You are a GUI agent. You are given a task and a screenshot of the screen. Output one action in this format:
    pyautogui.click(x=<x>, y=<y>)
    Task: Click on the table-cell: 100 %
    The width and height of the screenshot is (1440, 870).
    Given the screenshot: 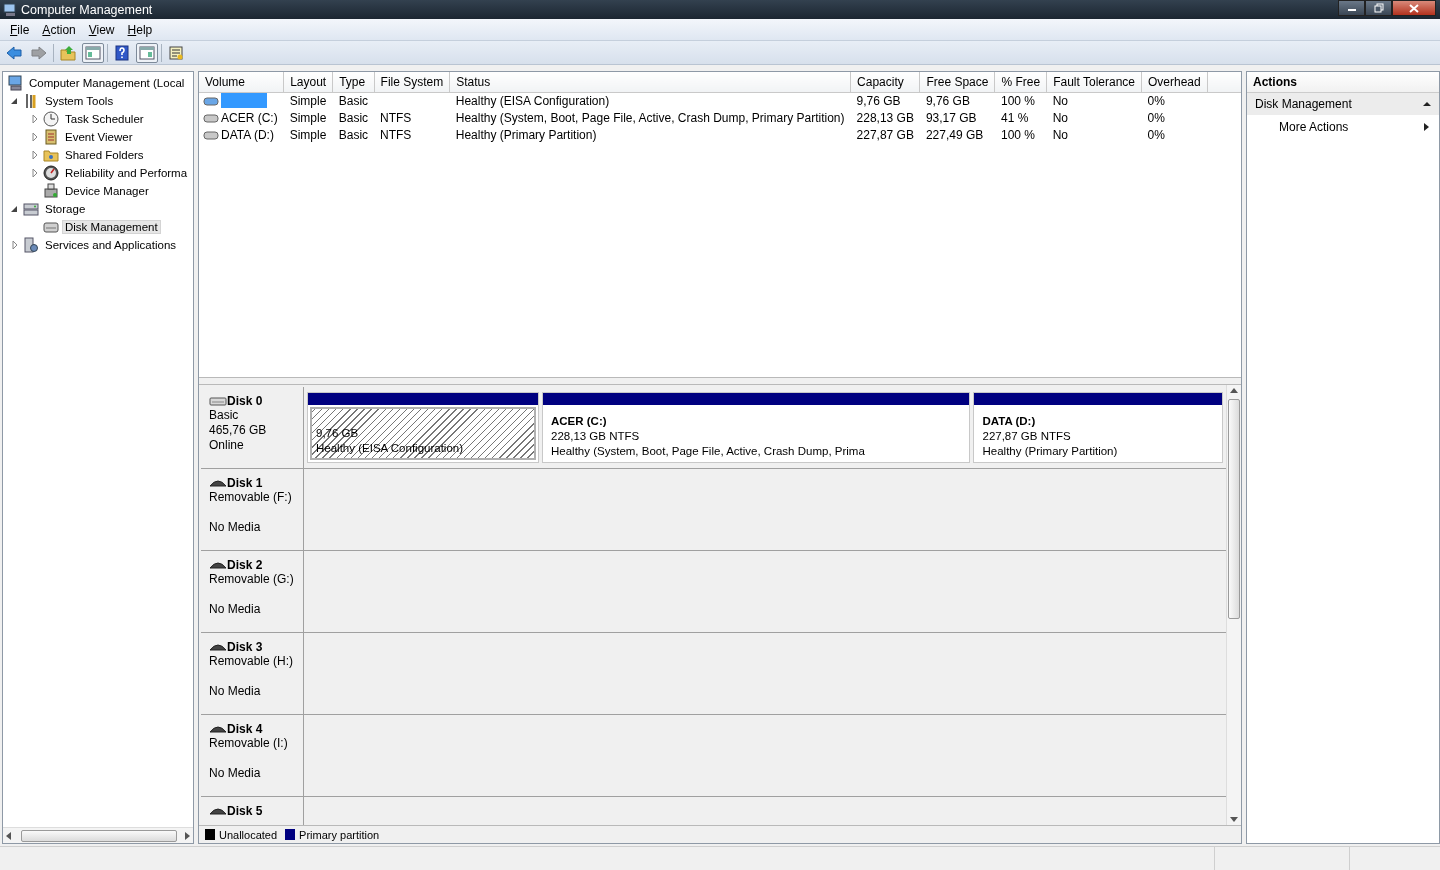 What is the action you would take?
    pyautogui.click(x=1020, y=100)
    